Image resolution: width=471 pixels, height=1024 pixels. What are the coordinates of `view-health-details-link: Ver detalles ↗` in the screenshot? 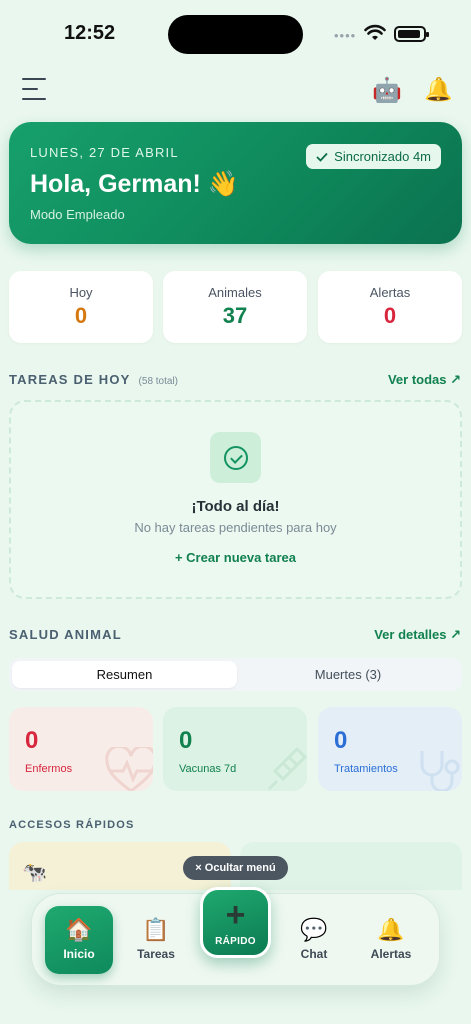 It's located at (417, 635).